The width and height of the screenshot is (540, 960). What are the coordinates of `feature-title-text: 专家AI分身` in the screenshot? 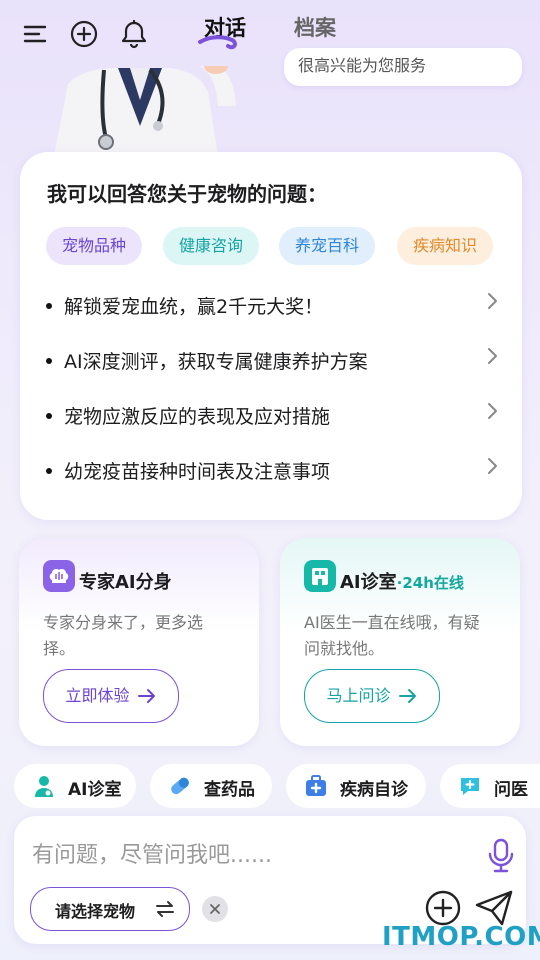 It's located at (125, 582).